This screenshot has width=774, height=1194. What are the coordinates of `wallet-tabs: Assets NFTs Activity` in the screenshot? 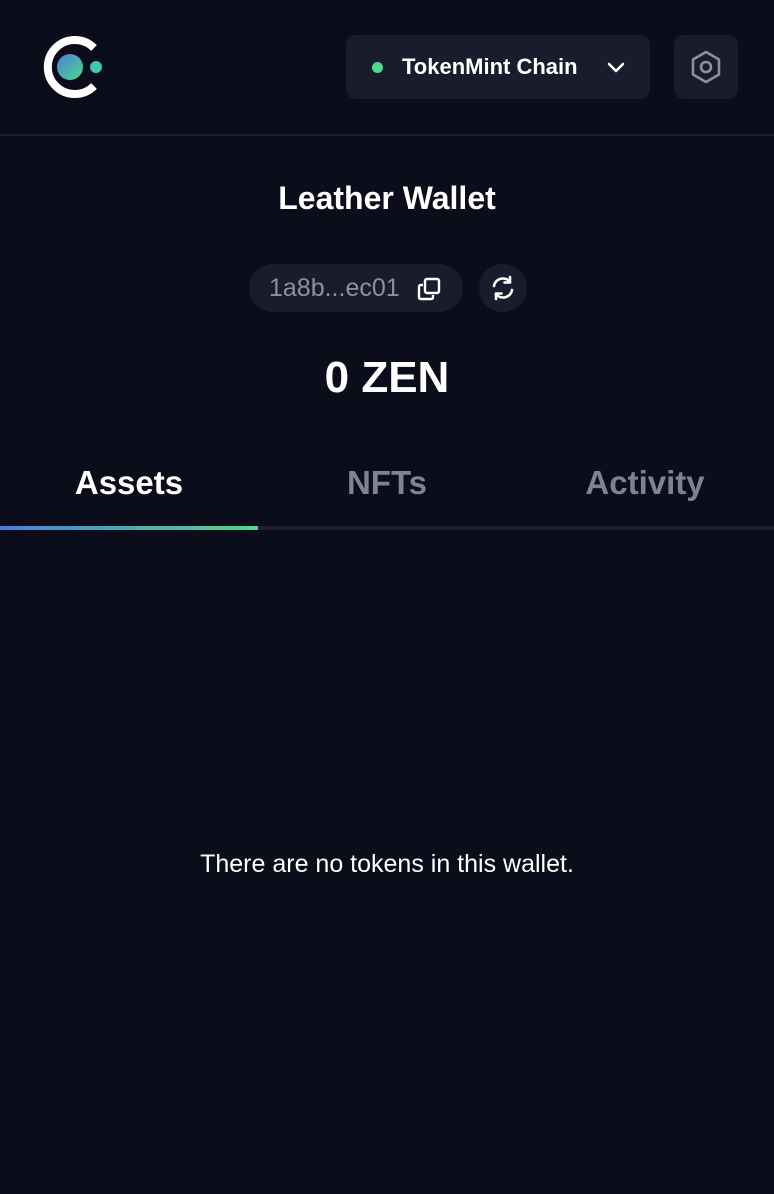 It's located at (387, 485).